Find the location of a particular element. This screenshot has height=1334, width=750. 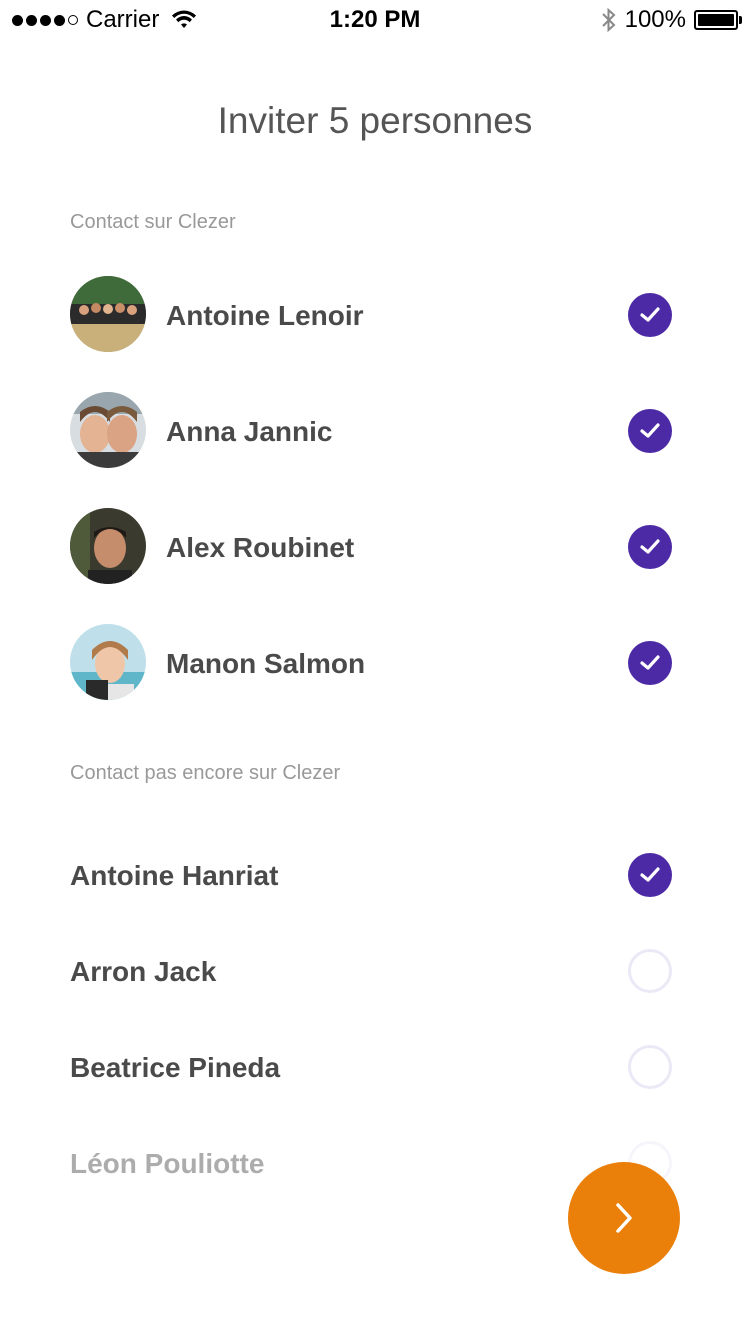

contact-name: Antoine Lenoir is located at coordinates (265, 315).